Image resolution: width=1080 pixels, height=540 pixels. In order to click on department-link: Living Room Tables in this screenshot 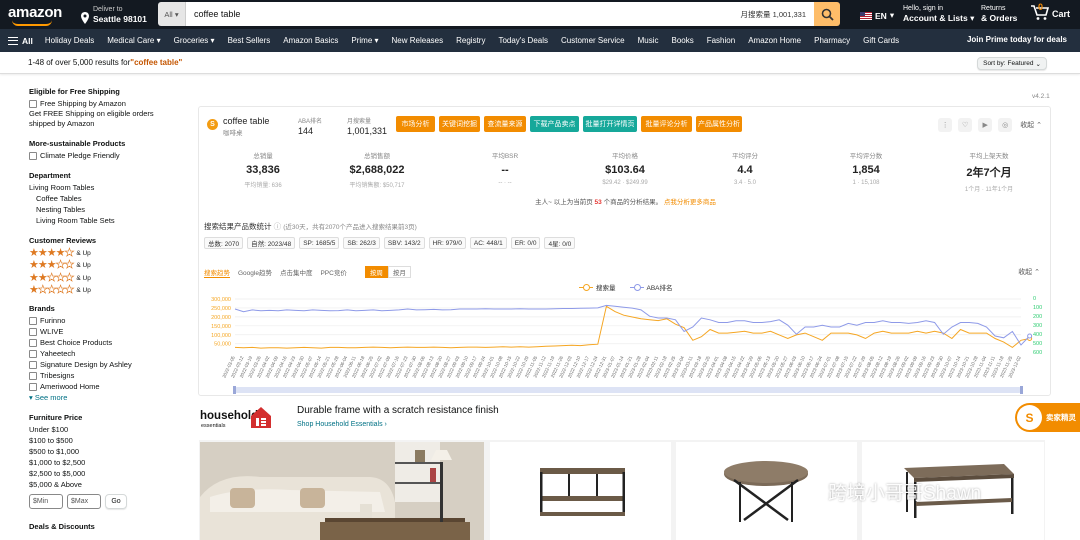, I will do `click(104, 187)`.